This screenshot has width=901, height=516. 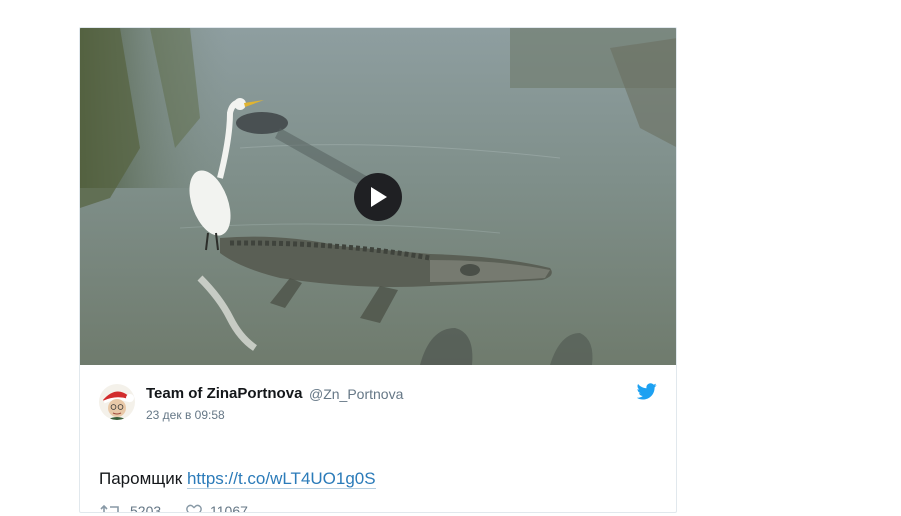 What do you see at coordinates (356, 394) in the screenshot?
I see `author-handle: @Zn_Portnova` at bounding box center [356, 394].